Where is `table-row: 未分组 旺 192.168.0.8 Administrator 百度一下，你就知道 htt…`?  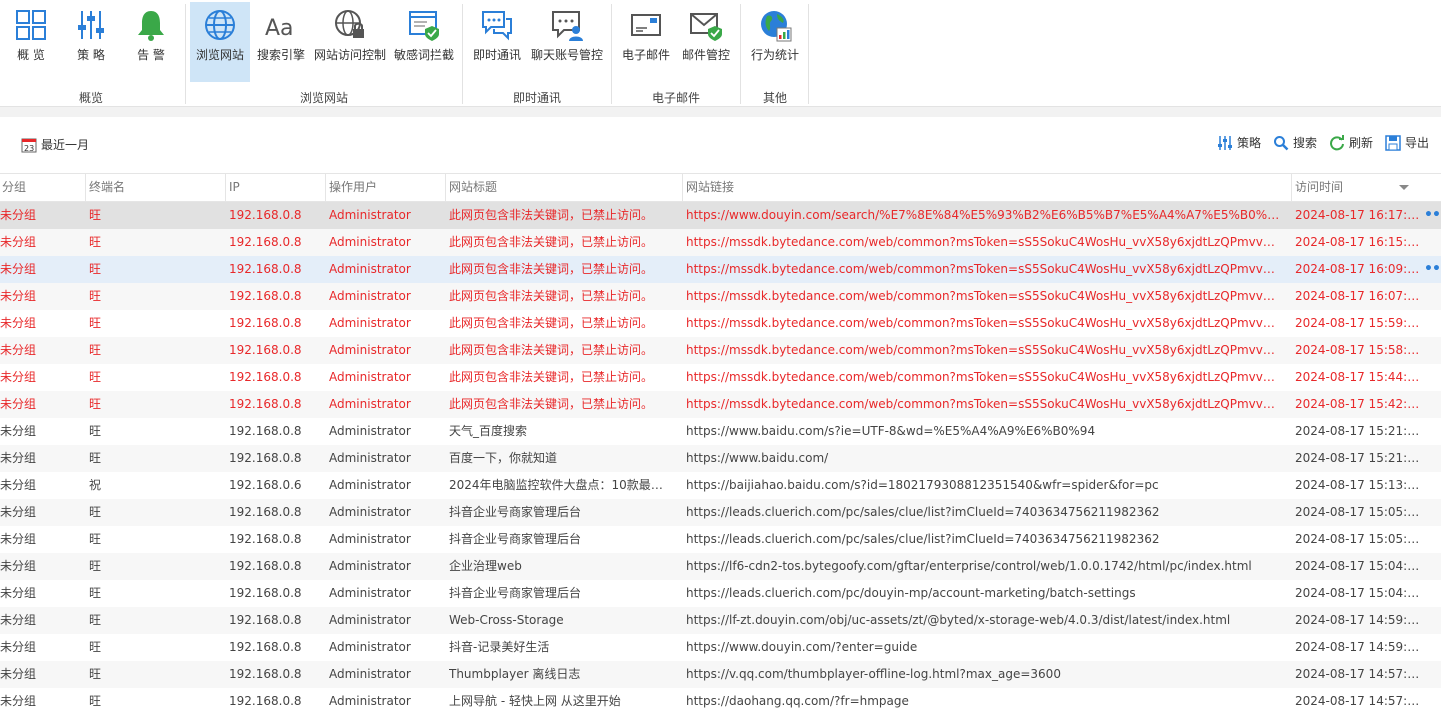 table-row: 未分组 旺 192.168.0.8 Administrator 百度一下，你就知道 htt… is located at coordinates (720, 458).